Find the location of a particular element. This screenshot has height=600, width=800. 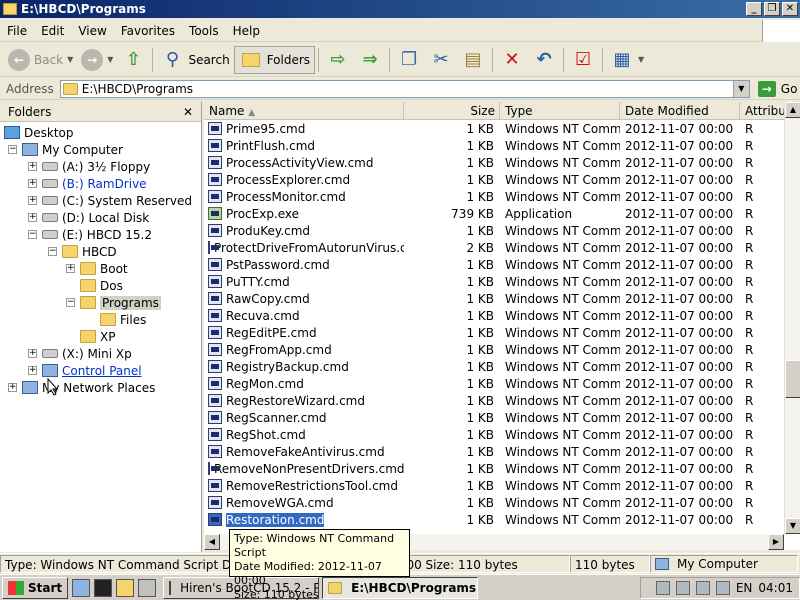

column-header-type: Type is located at coordinates (560, 110).